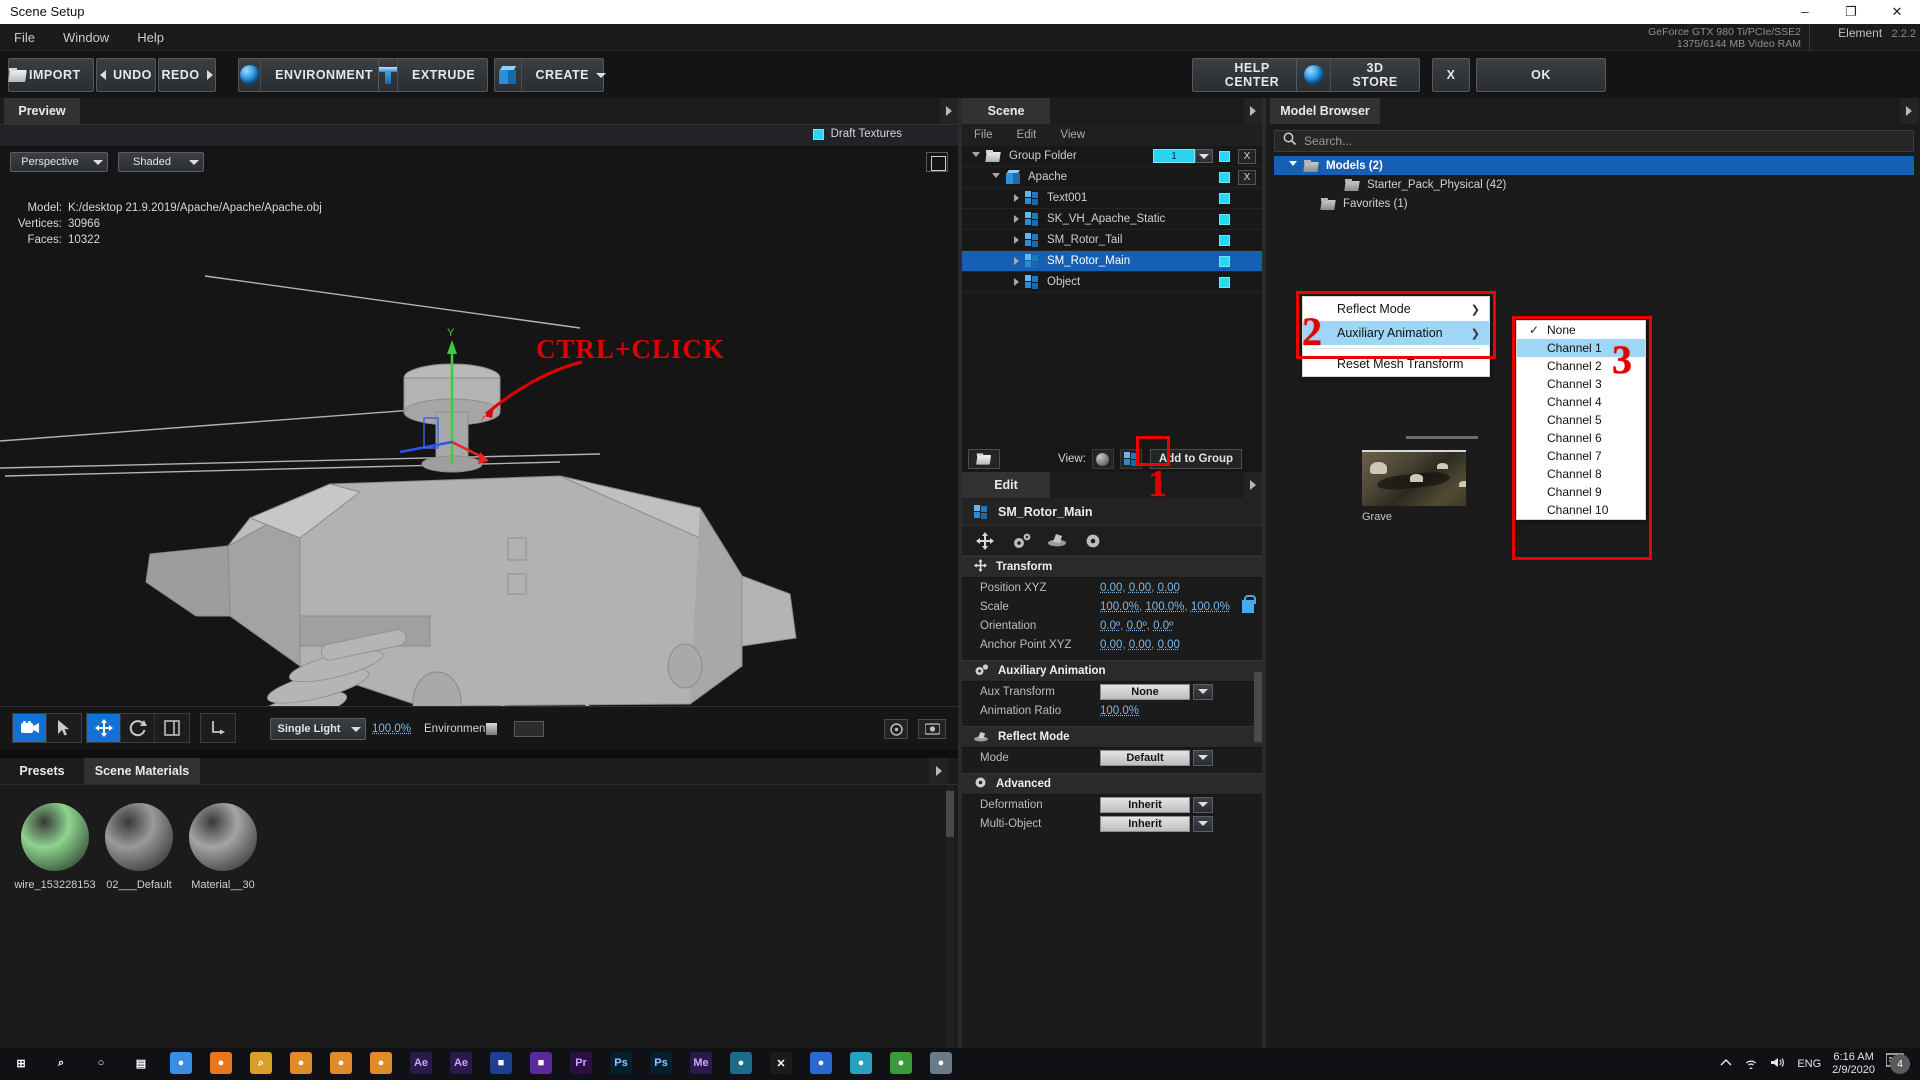 The image size is (1920, 1080). Describe the element at coordinates (937, 162) in the screenshot. I see `expand-viewport-icon` at that location.